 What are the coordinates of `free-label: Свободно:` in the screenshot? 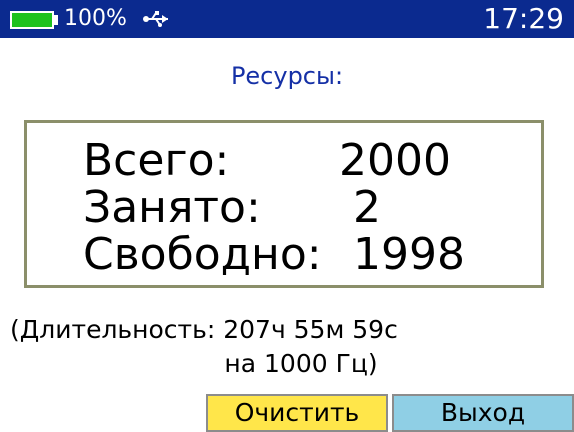 It's located at (202, 254).